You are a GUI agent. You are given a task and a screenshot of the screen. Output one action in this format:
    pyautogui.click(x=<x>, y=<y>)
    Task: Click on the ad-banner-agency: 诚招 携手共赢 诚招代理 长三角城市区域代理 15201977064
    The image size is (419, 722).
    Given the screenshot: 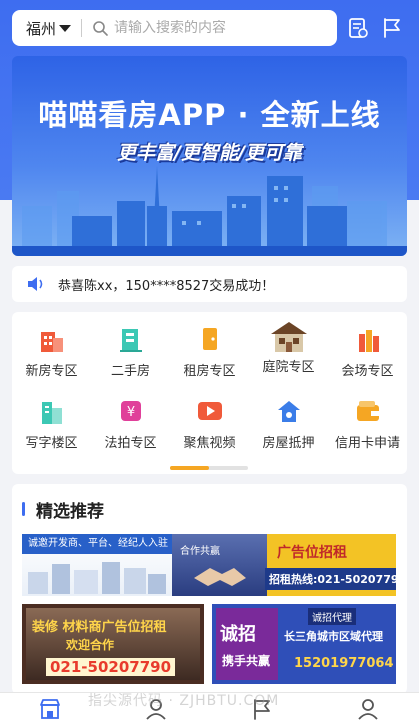 What is the action you would take?
    pyautogui.click(x=304, y=644)
    